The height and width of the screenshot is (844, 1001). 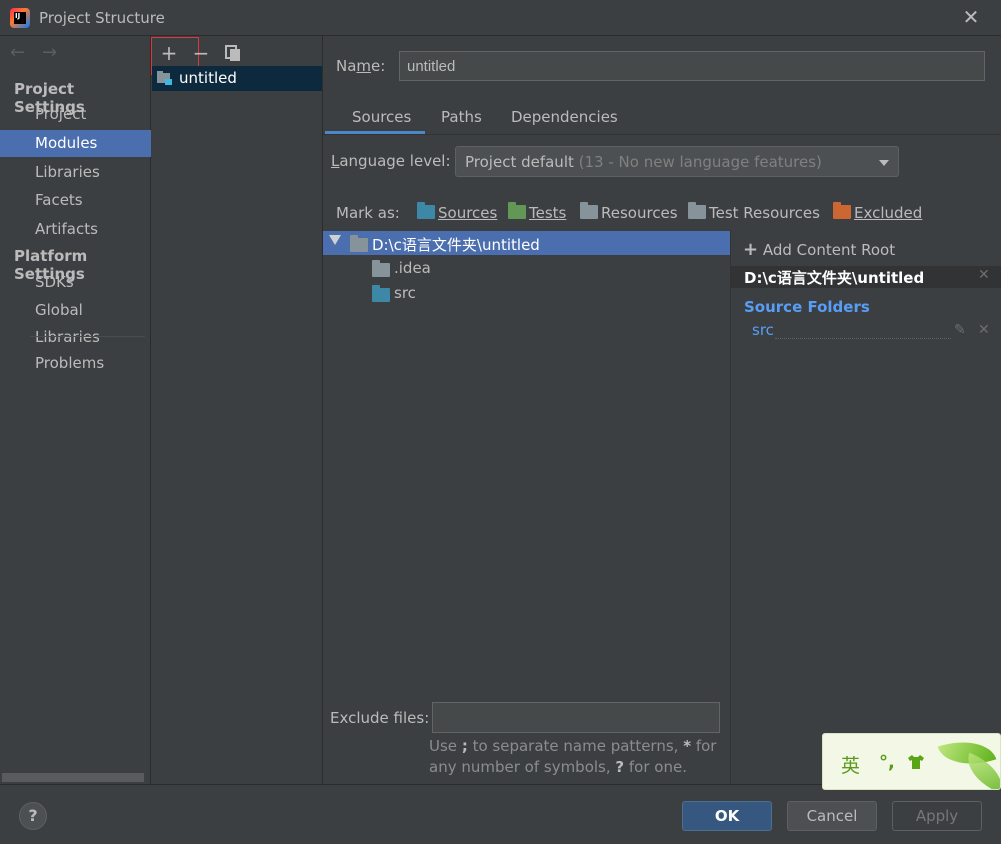 What do you see at coordinates (916, 762) in the screenshot?
I see `shirt-icon` at bounding box center [916, 762].